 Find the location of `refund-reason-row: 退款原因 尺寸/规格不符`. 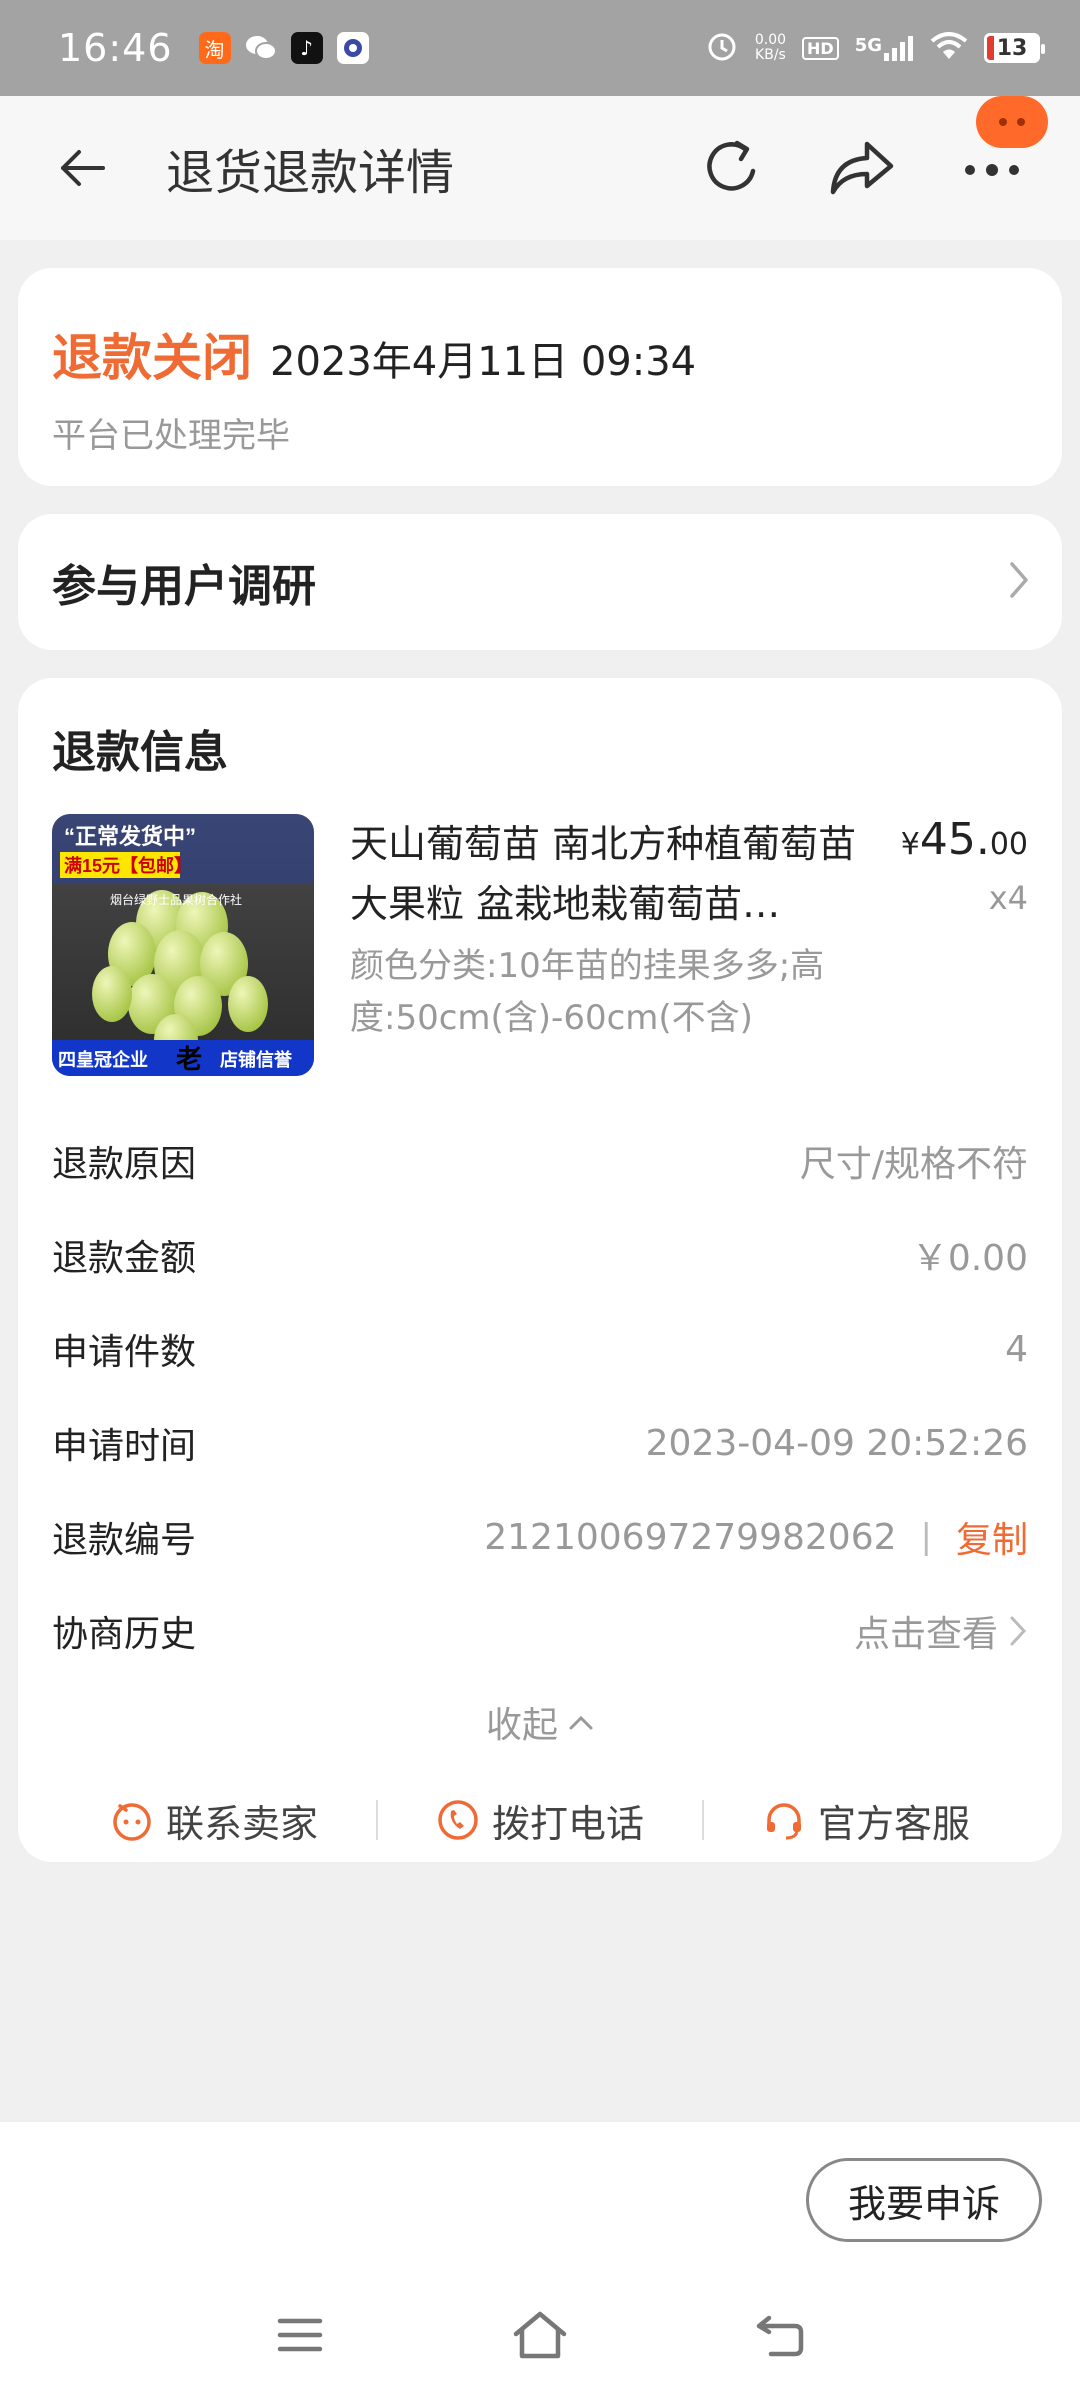

refund-reason-row: 退款原因 尺寸/规格不符 is located at coordinates (540, 1161).